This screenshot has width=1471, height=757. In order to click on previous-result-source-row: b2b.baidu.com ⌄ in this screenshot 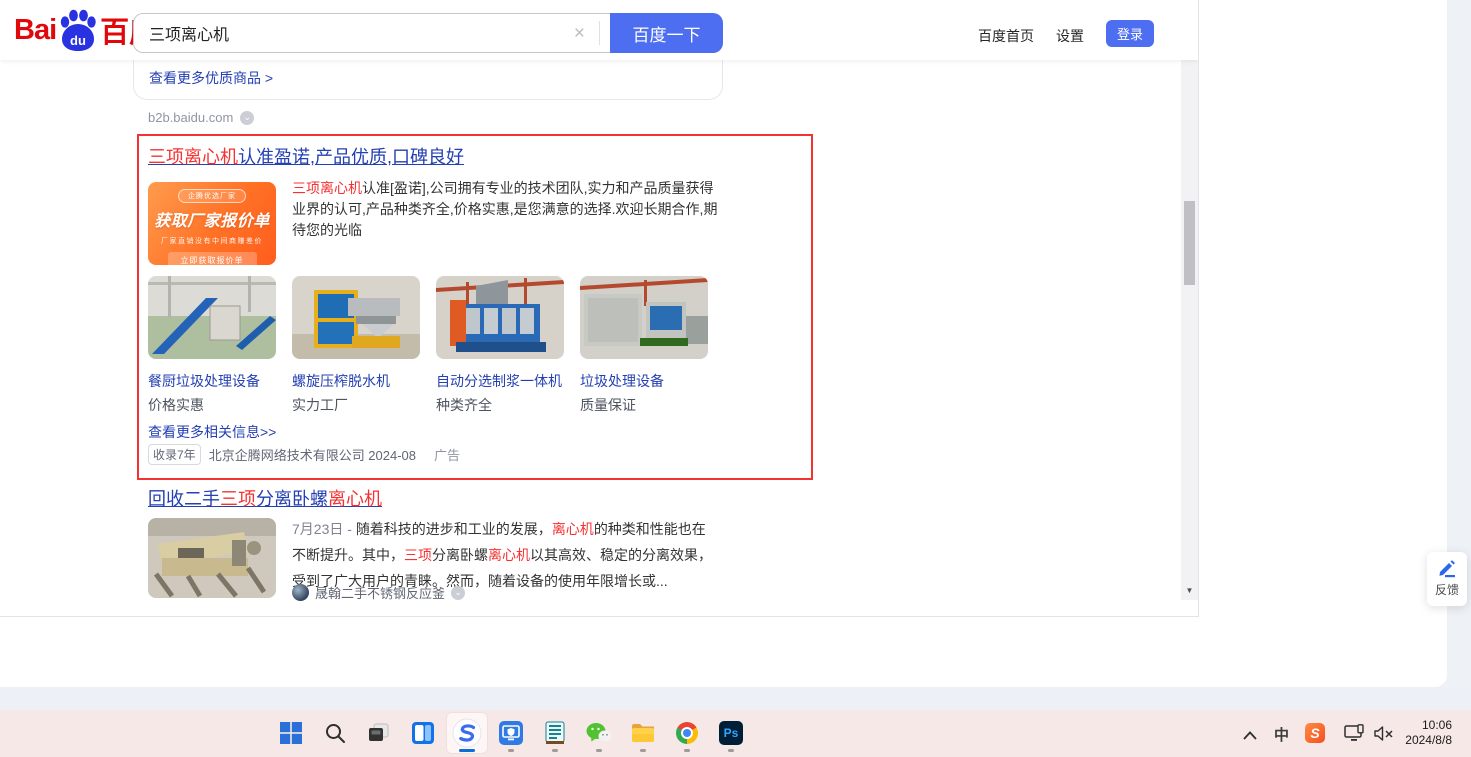, I will do `click(201, 117)`.